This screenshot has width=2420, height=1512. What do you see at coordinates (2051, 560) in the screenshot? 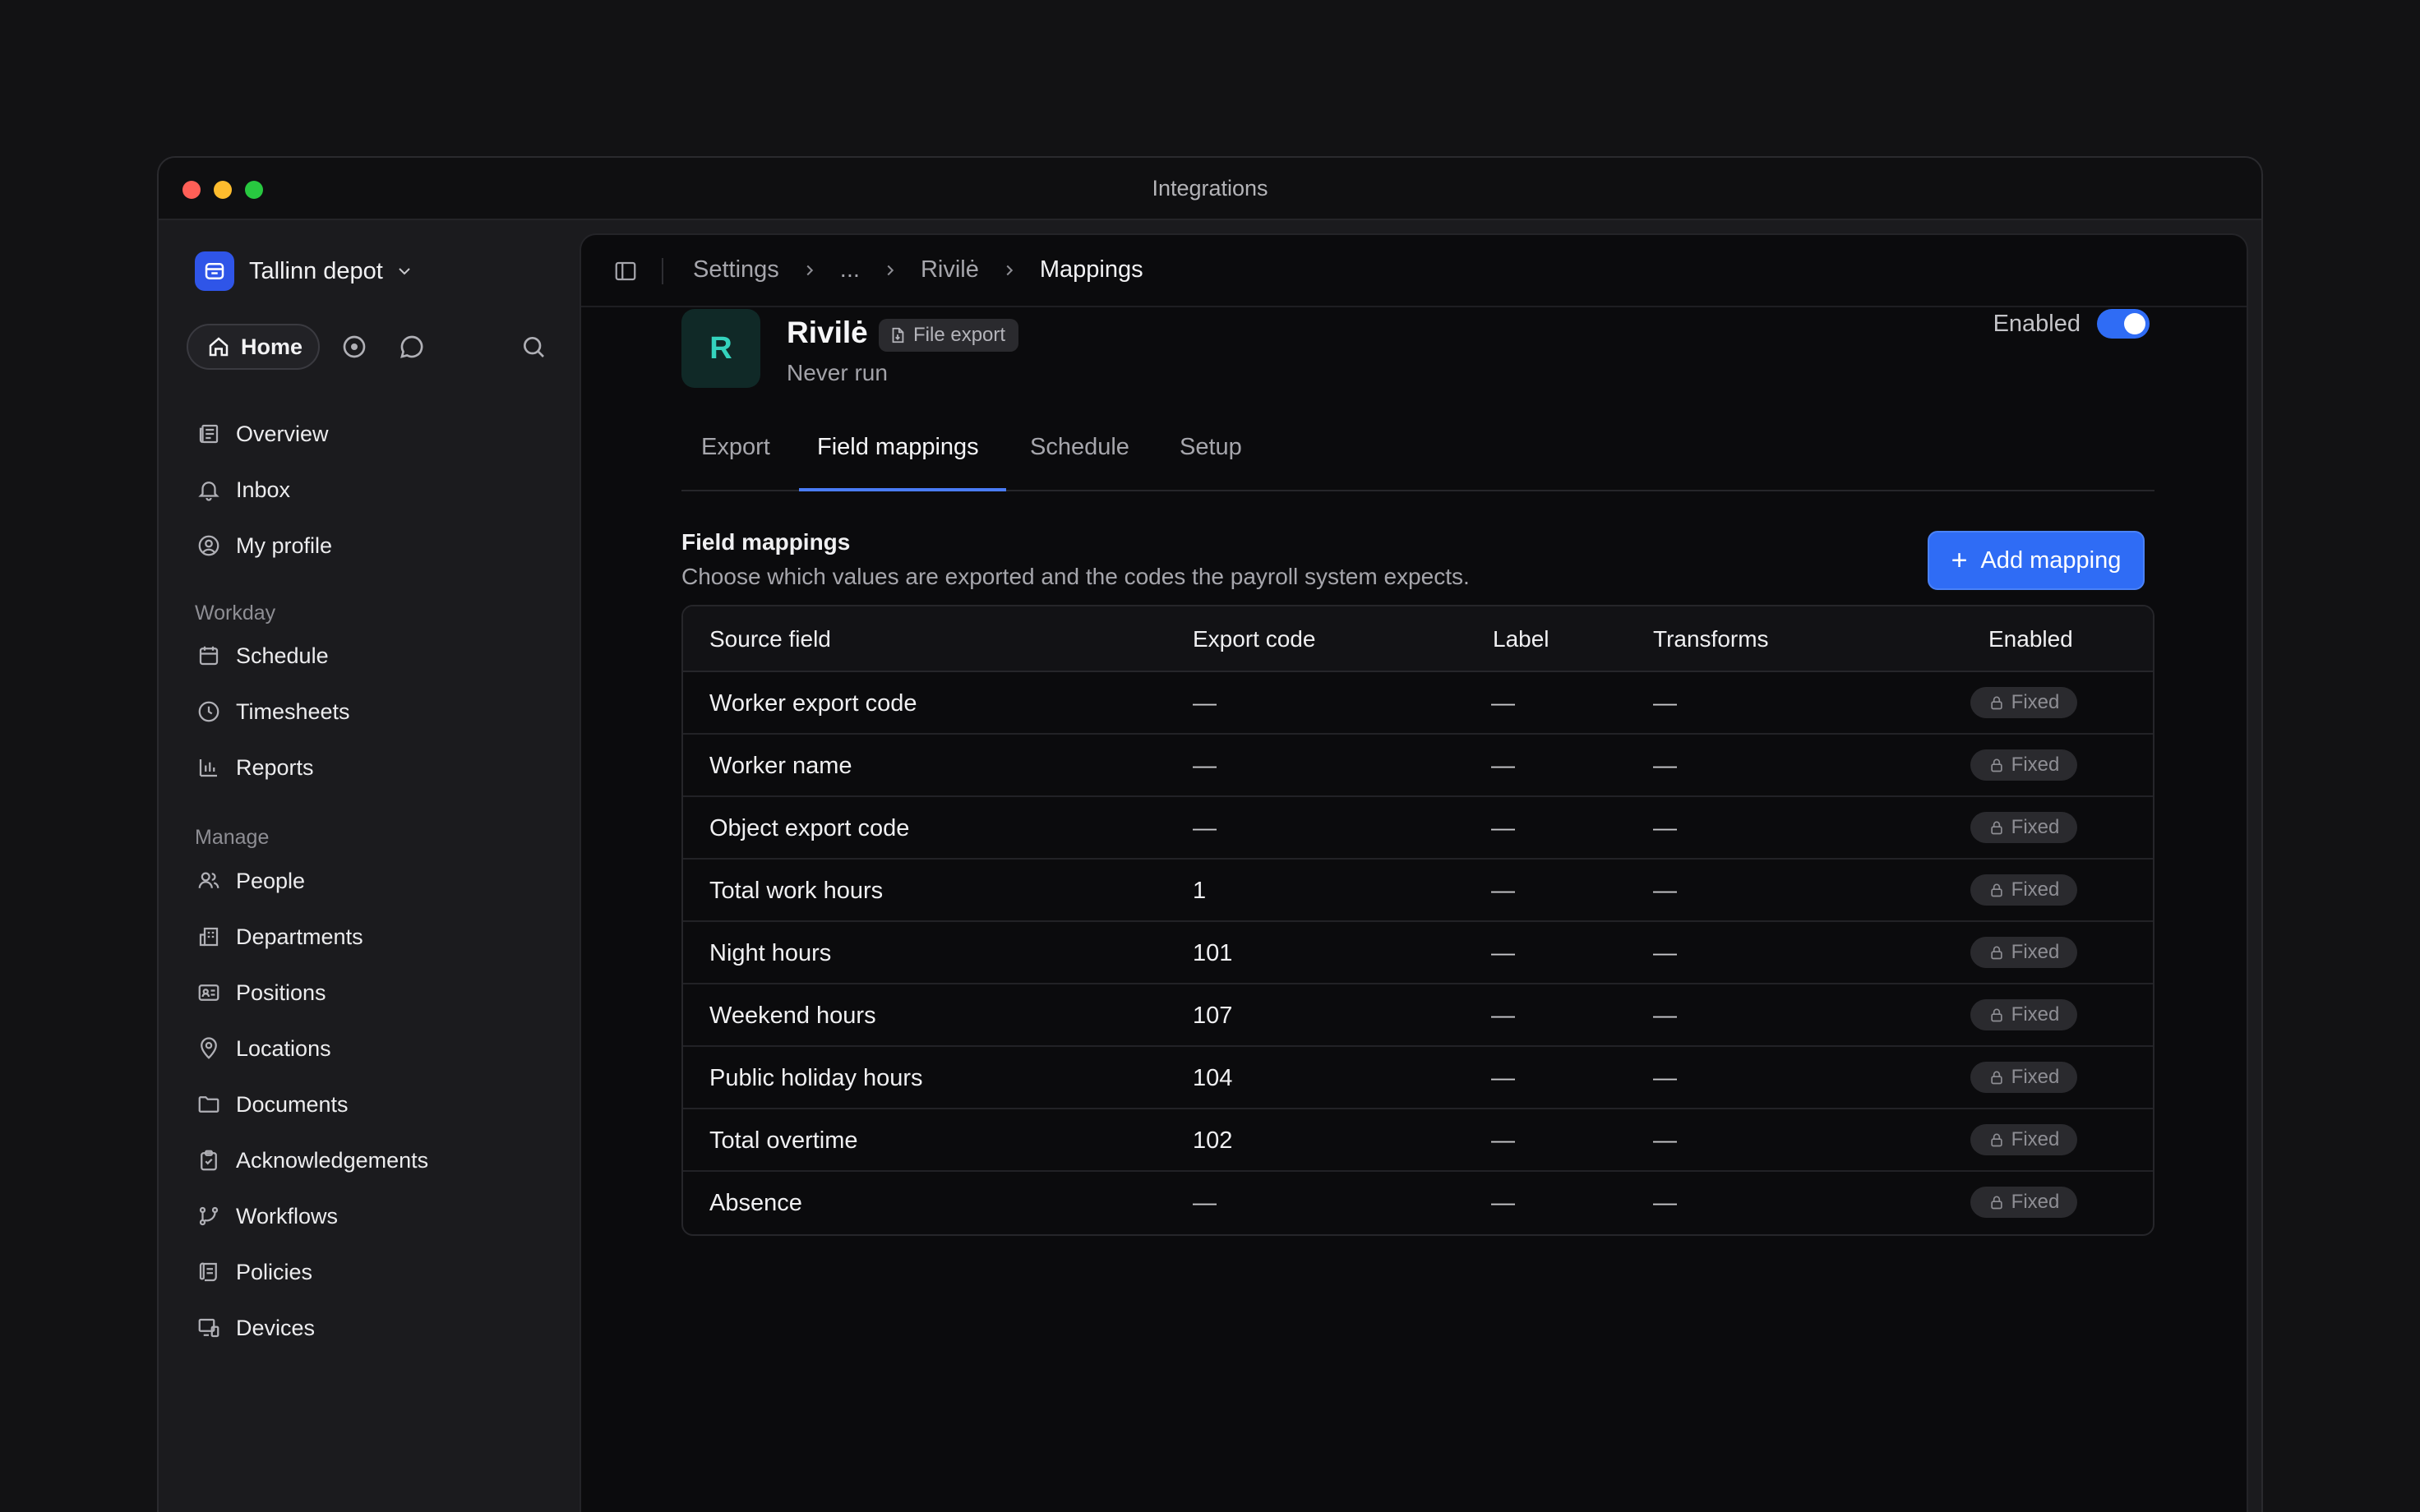
I see `add-mapping-label: Add mapping` at bounding box center [2051, 560].